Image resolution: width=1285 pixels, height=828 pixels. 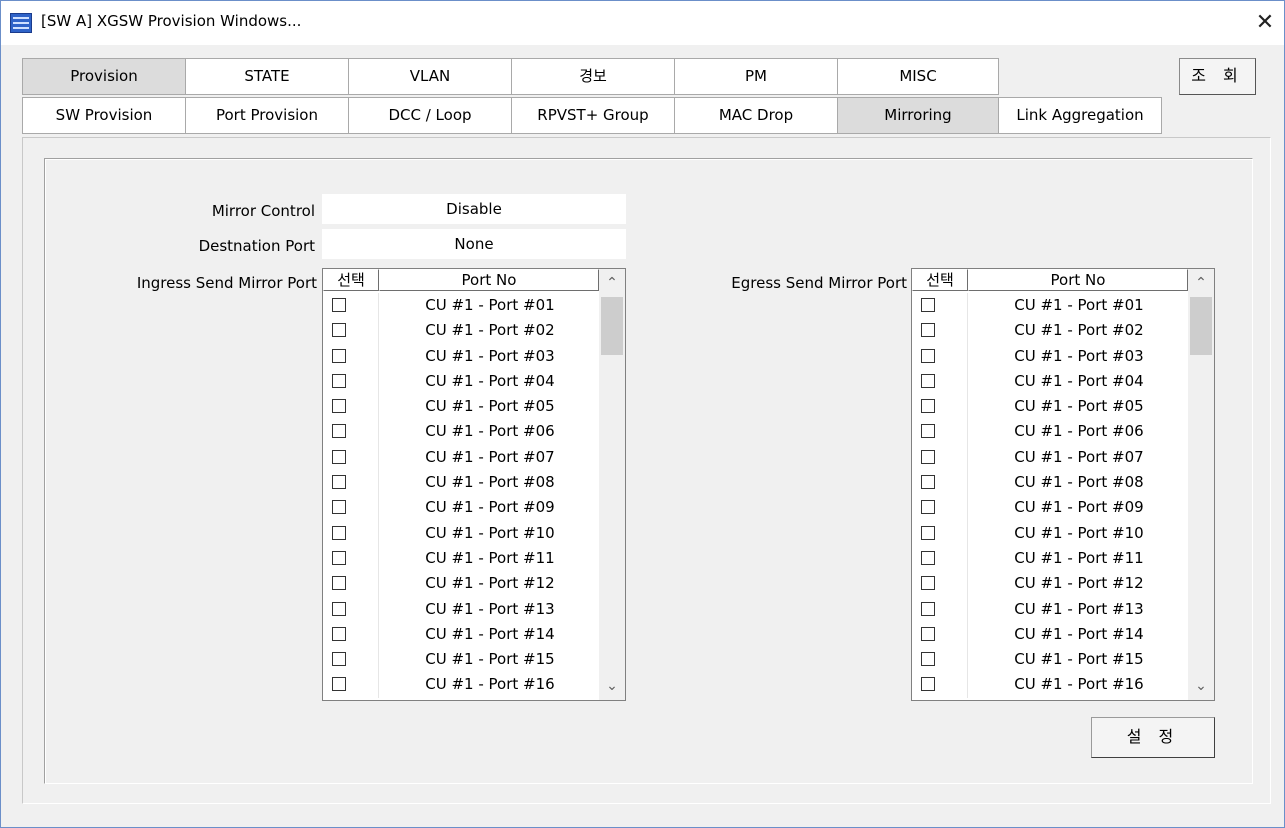 What do you see at coordinates (593, 76) in the screenshot?
I see `tab-alarm: 경보` at bounding box center [593, 76].